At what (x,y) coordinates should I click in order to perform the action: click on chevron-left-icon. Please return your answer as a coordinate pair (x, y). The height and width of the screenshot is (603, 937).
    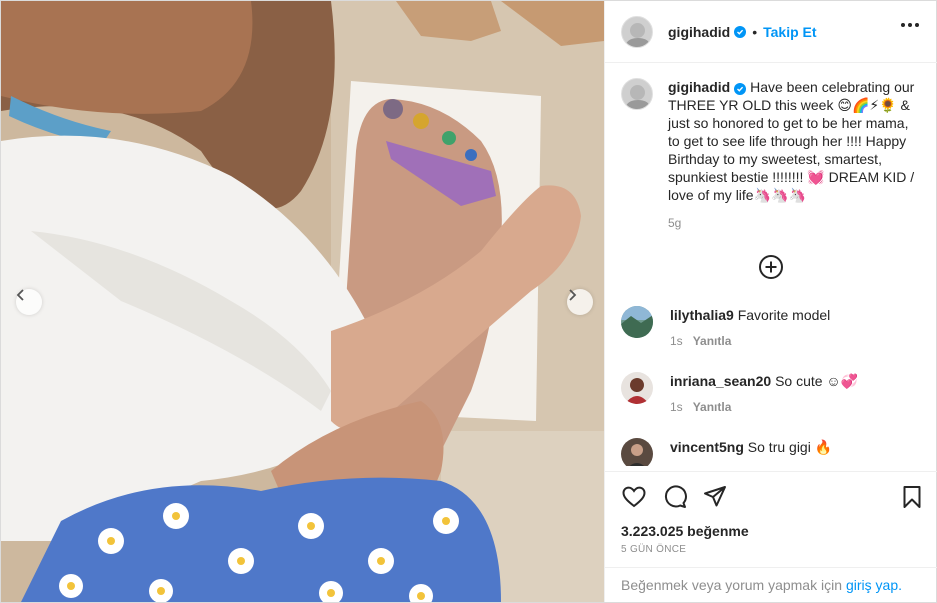
    Looking at the image, I should click on (20, 295).